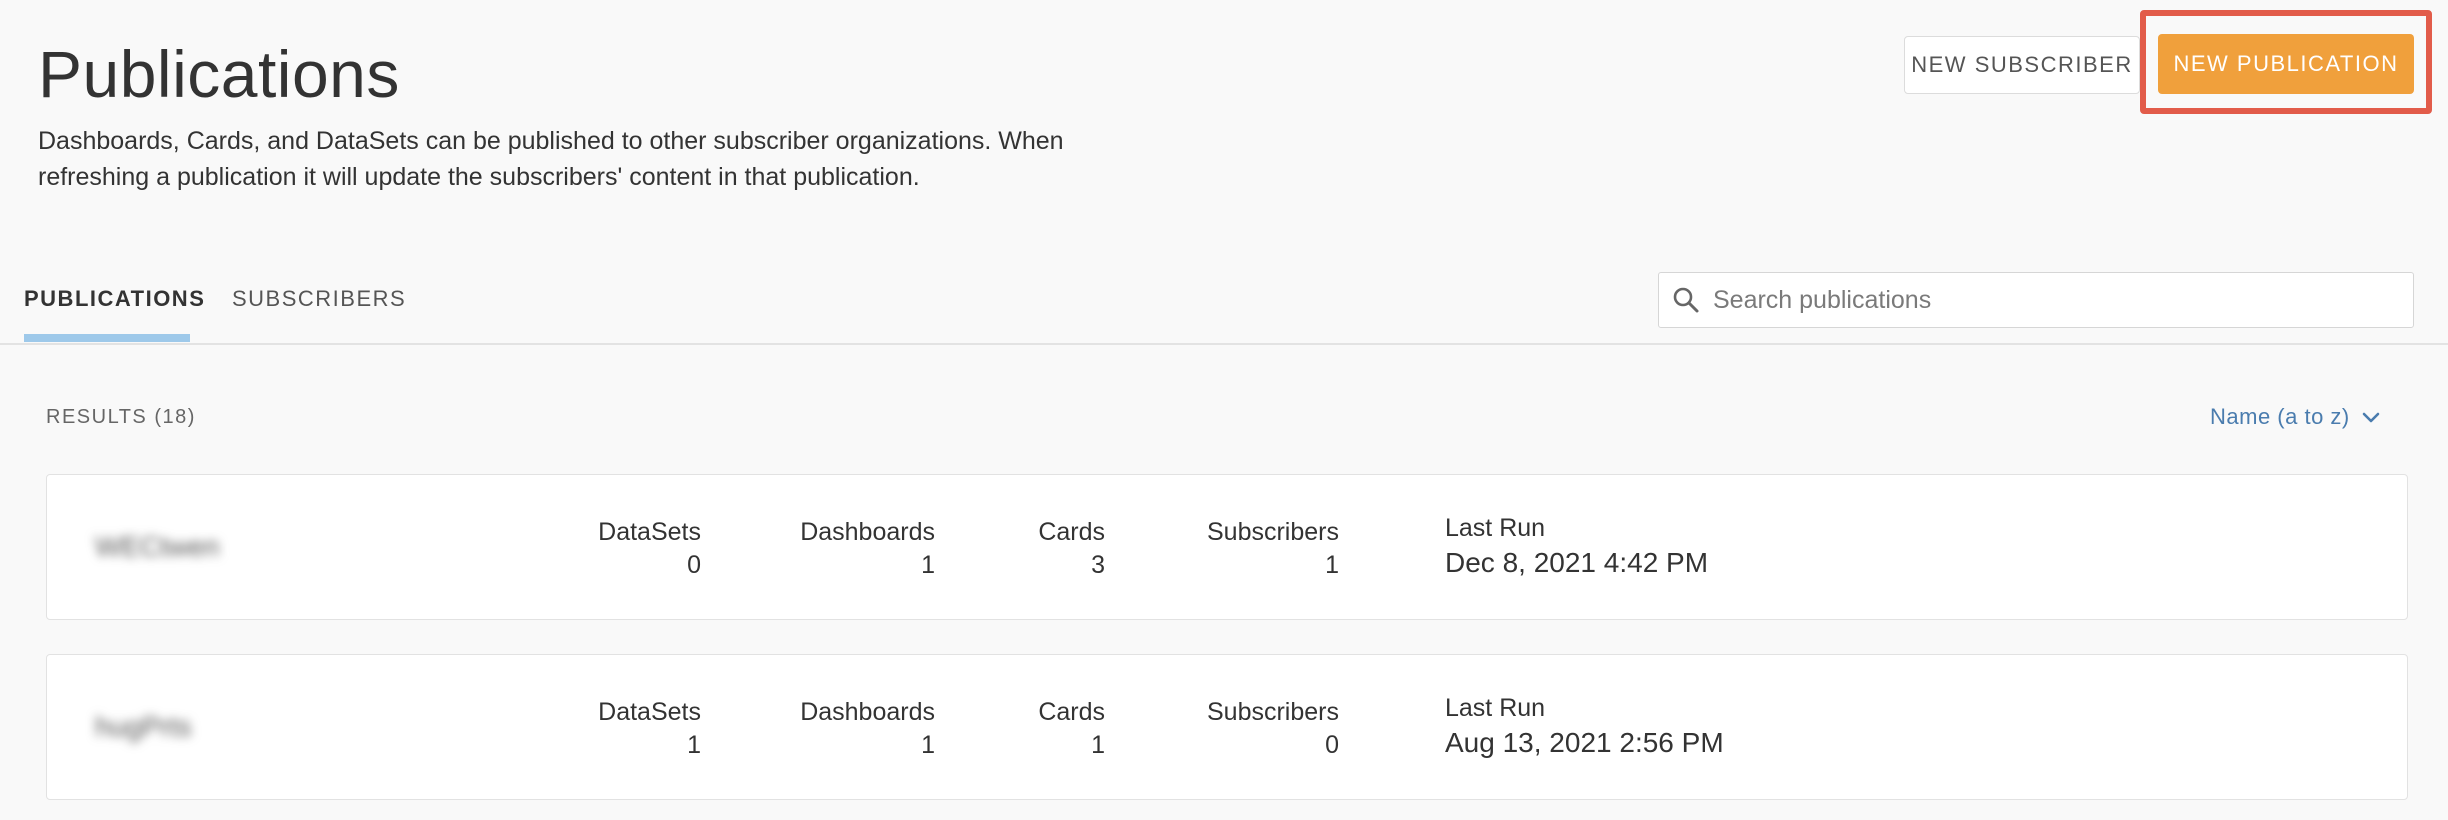 Image resolution: width=2448 pixels, height=820 pixels. Describe the element at coordinates (157, 546) in the screenshot. I see `publication-name: WECtwen` at that location.